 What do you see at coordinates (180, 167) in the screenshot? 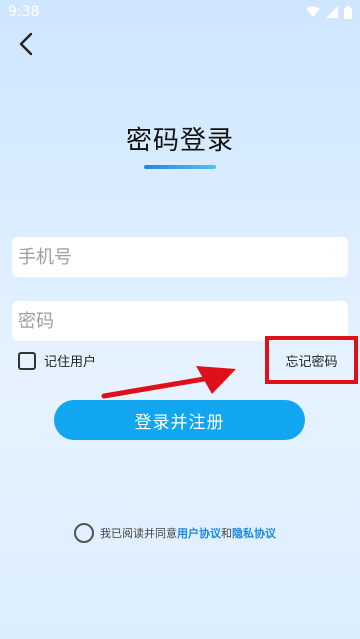
I see `title-underline` at bounding box center [180, 167].